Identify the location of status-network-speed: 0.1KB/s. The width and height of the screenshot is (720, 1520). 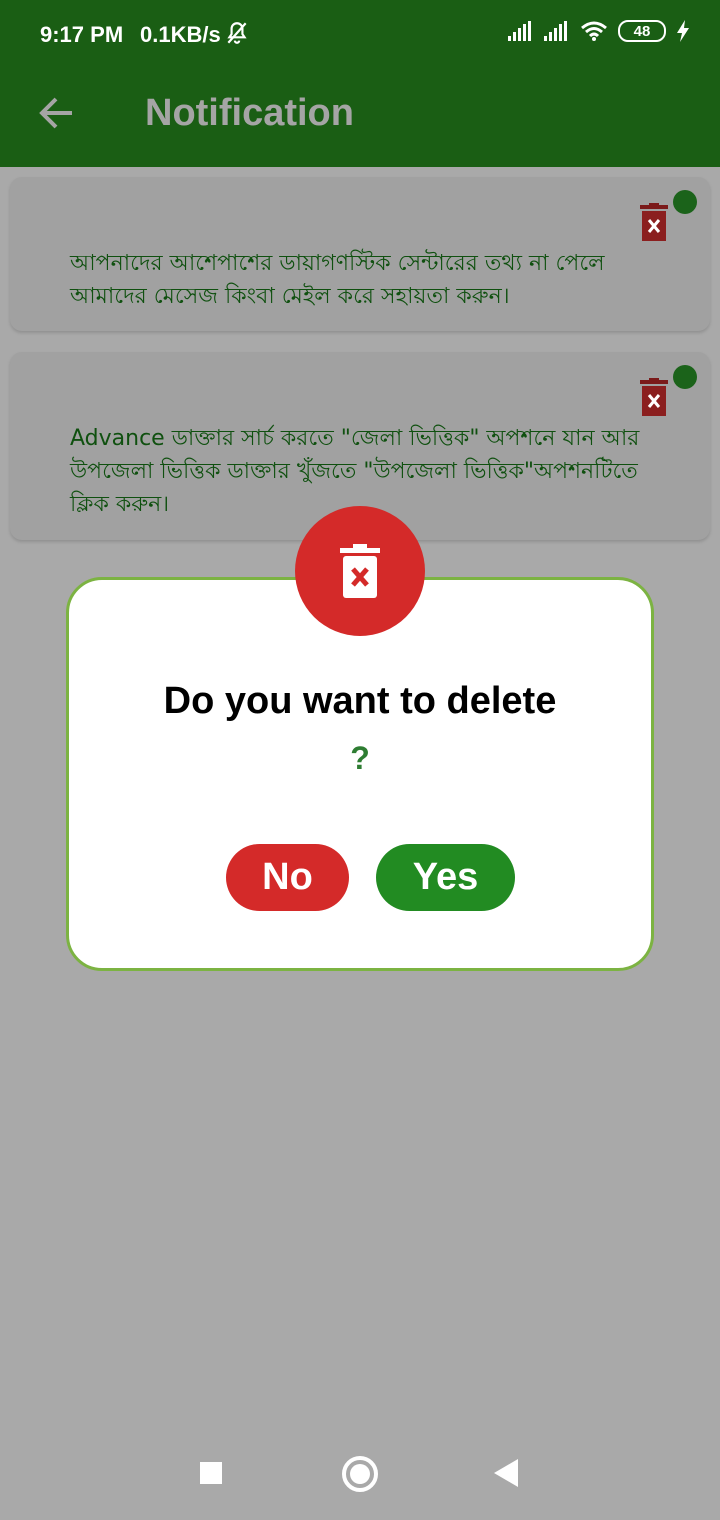
(180, 34).